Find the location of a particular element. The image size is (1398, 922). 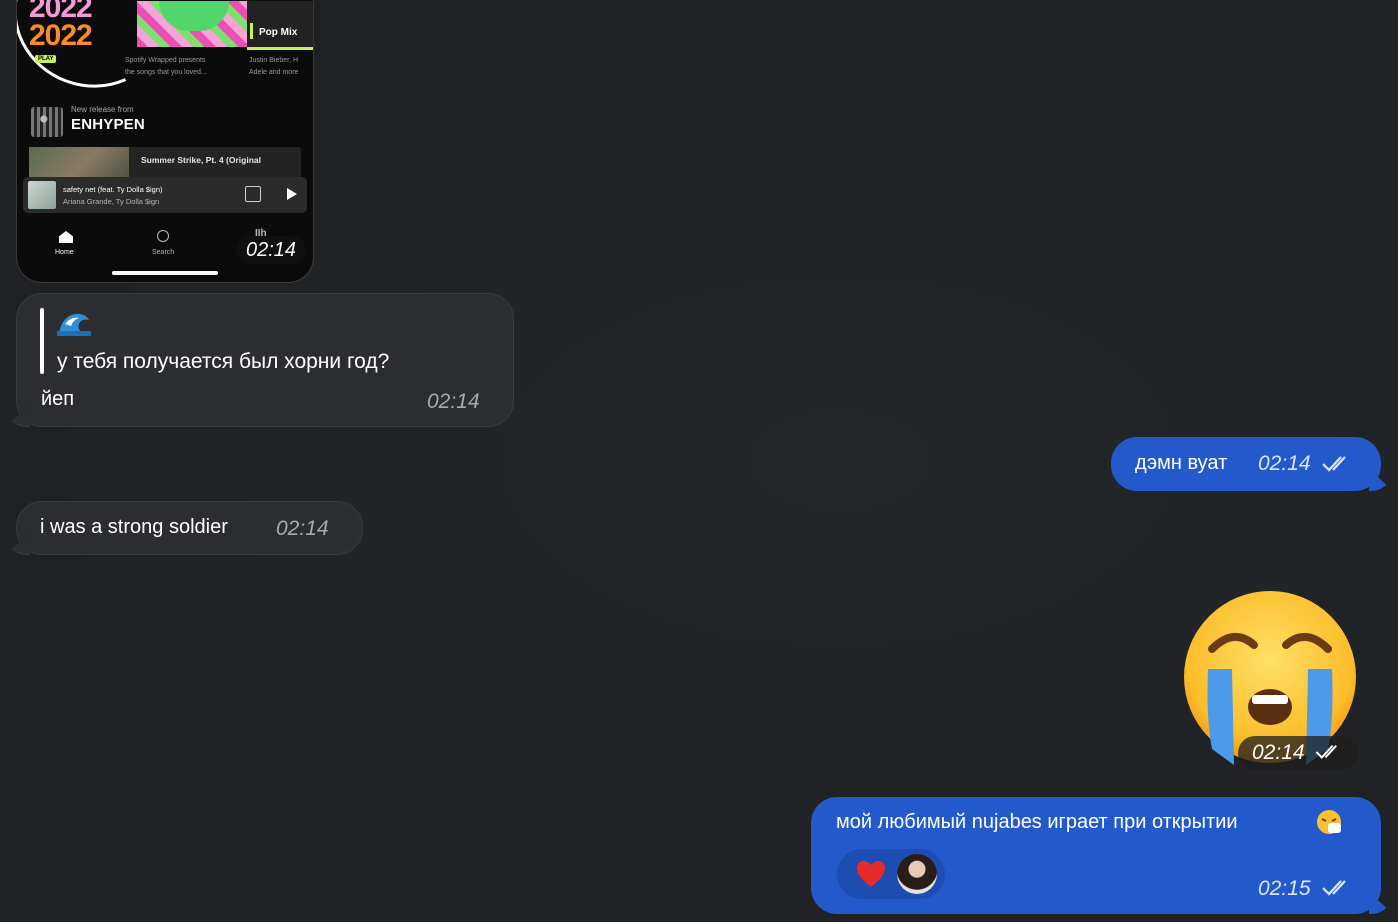

track-art is located at coordinates (42, 195).